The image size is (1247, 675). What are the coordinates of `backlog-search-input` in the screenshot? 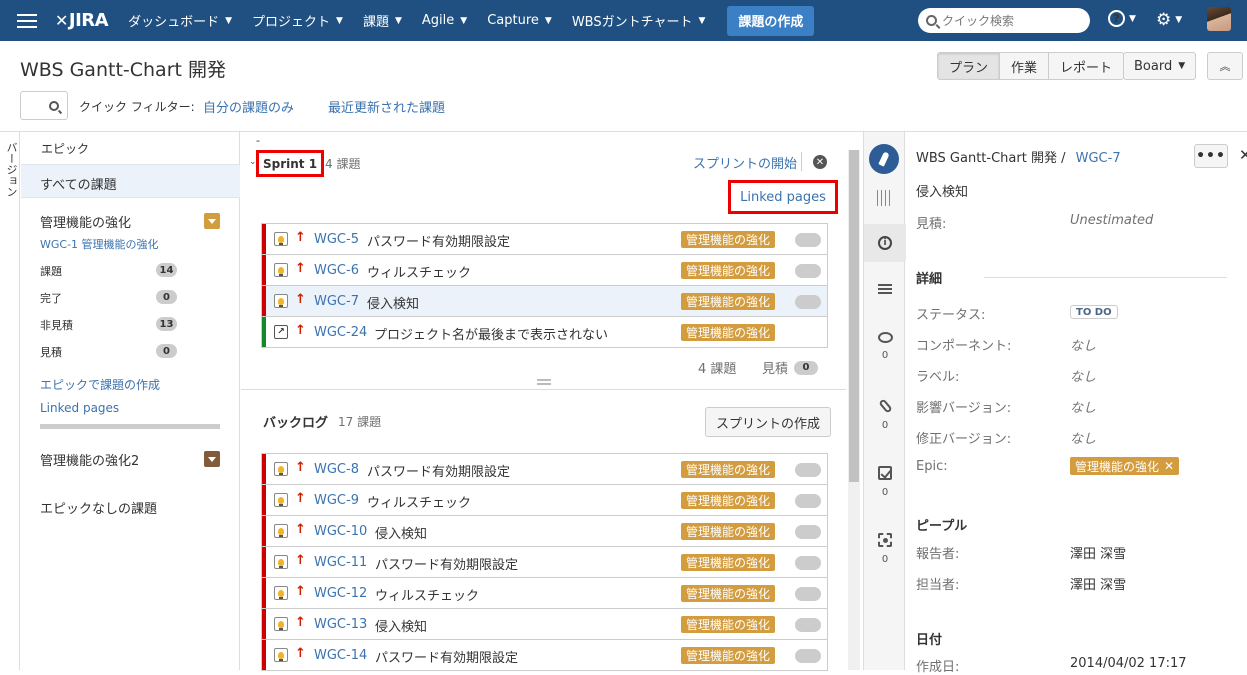 It's located at (44, 105).